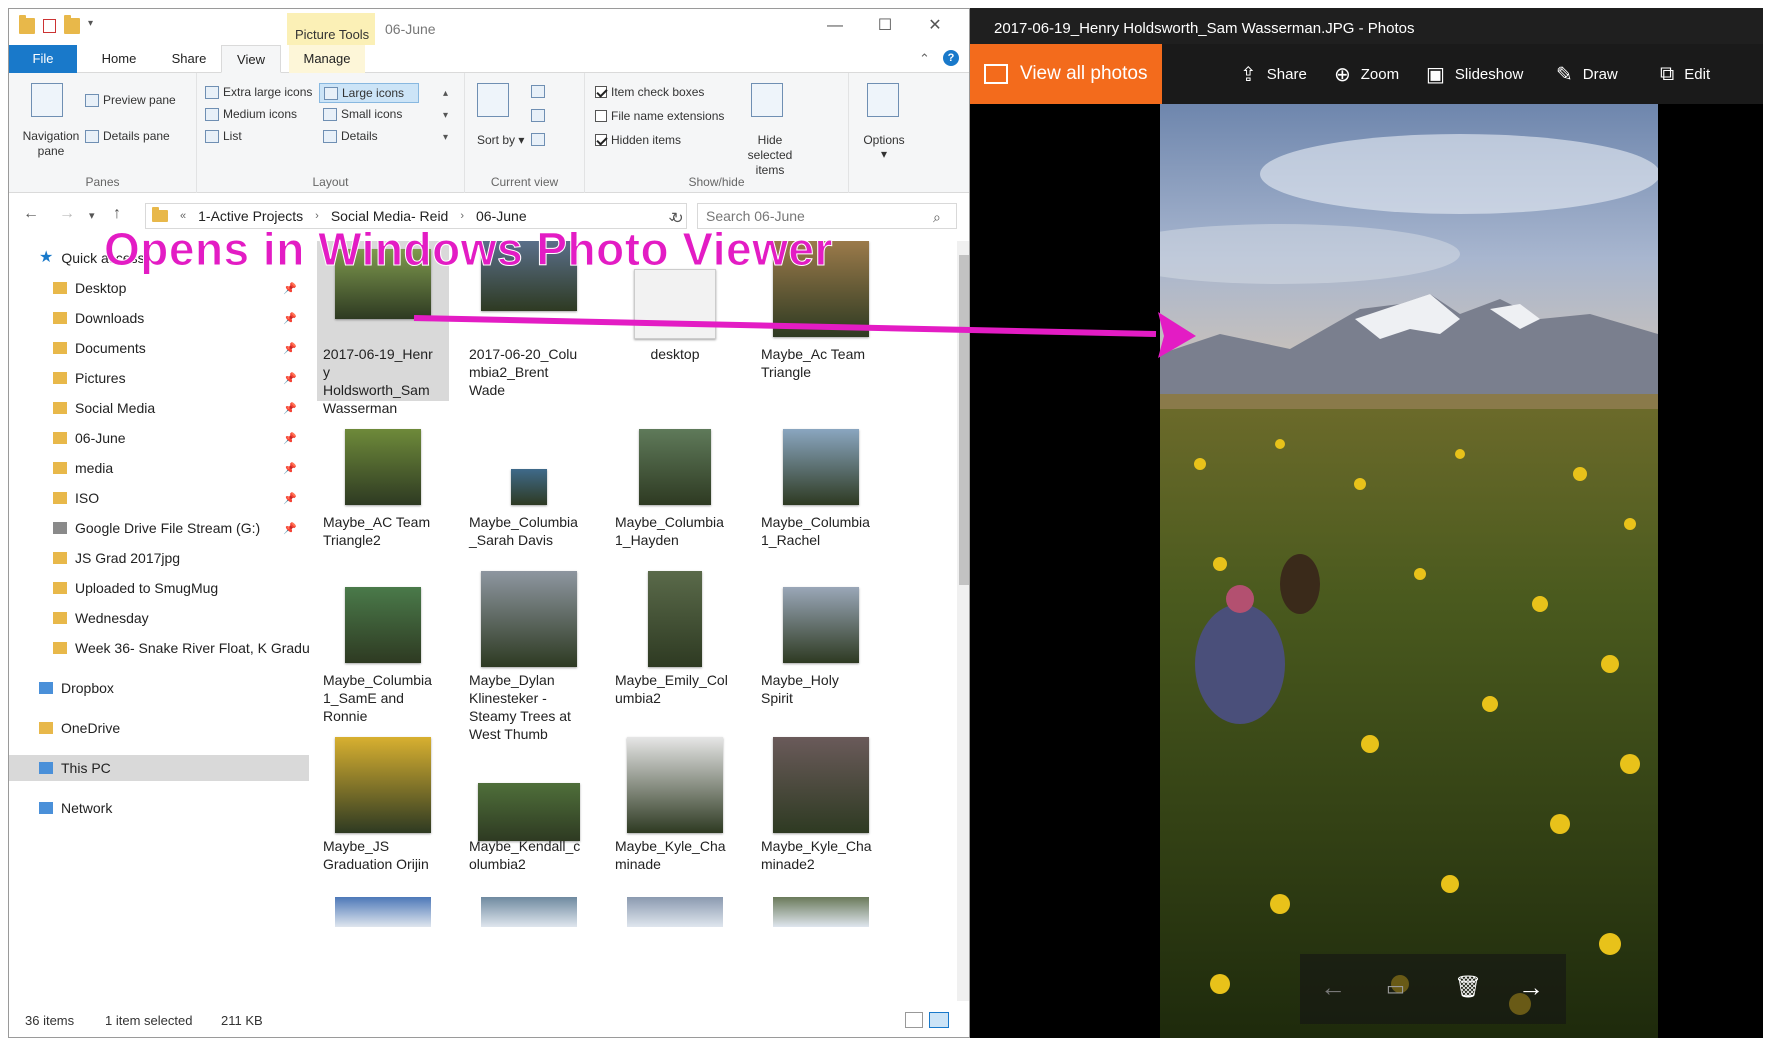 This screenshot has width=1771, height=1054. I want to click on sidebar-item: Network, so click(159, 808).